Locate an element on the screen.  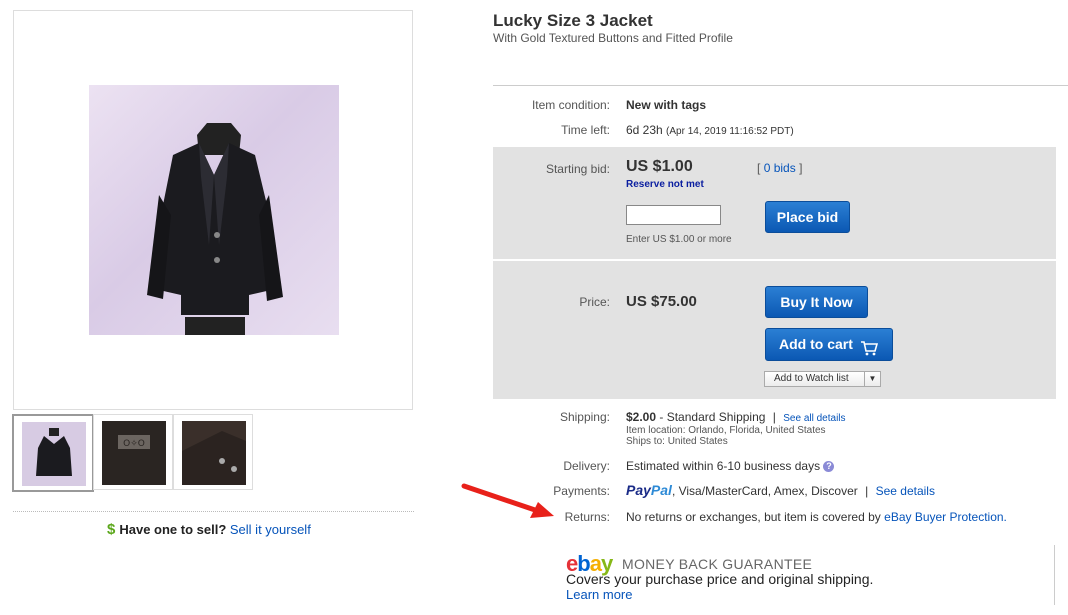
place-bid-button: Place bid is located at coordinates (807, 217).